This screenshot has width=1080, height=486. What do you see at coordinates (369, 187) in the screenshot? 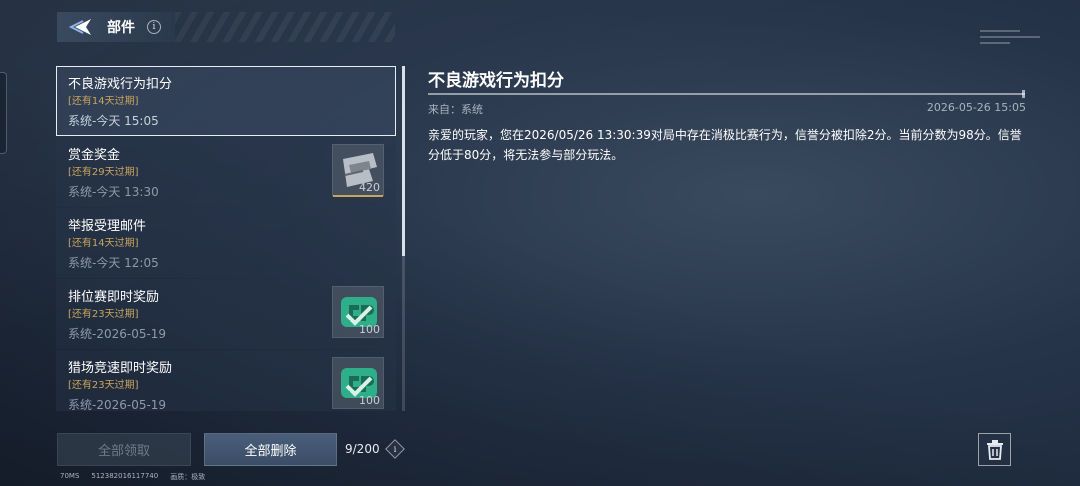
I see `attachment-quantity: 420` at bounding box center [369, 187].